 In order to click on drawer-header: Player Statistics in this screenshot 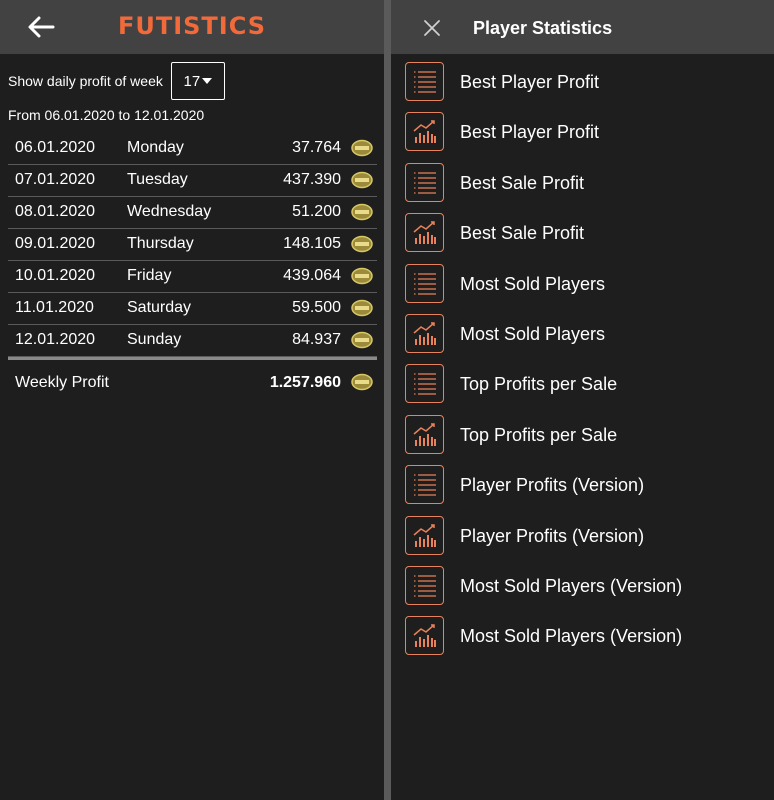, I will do `click(582, 27)`.